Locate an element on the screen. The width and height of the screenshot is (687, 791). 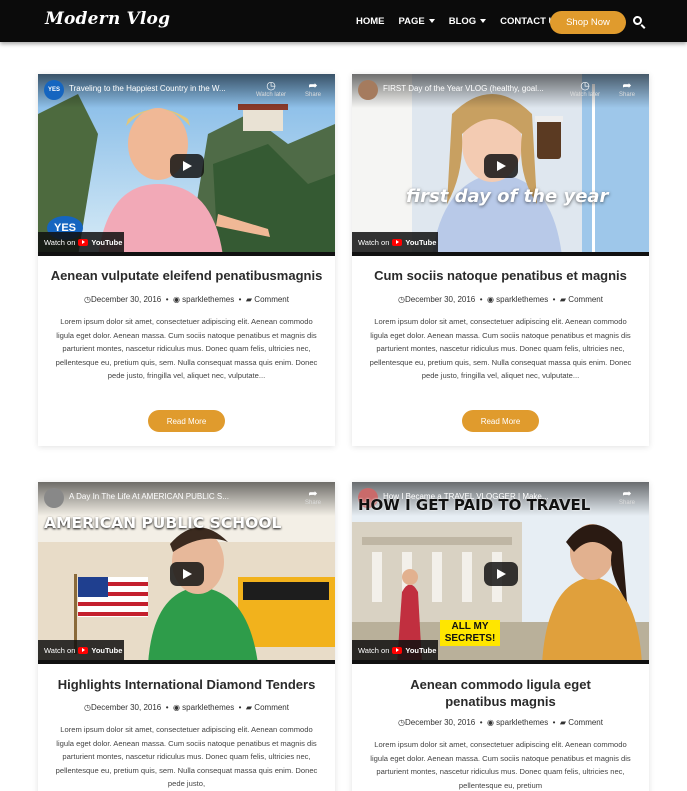
nav-home: HOME is located at coordinates (370, 21).